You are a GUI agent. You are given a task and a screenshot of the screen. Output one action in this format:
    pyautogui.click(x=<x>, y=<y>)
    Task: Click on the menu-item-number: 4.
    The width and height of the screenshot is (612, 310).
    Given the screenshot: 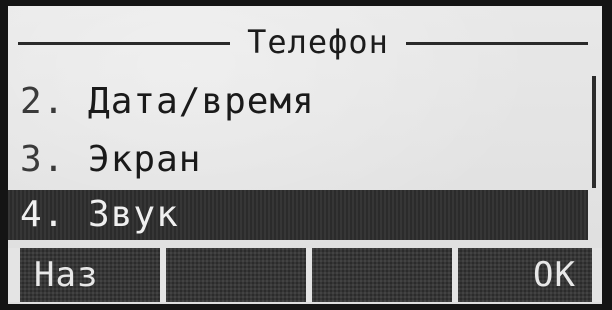 What is the action you would take?
    pyautogui.click(x=43, y=214)
    